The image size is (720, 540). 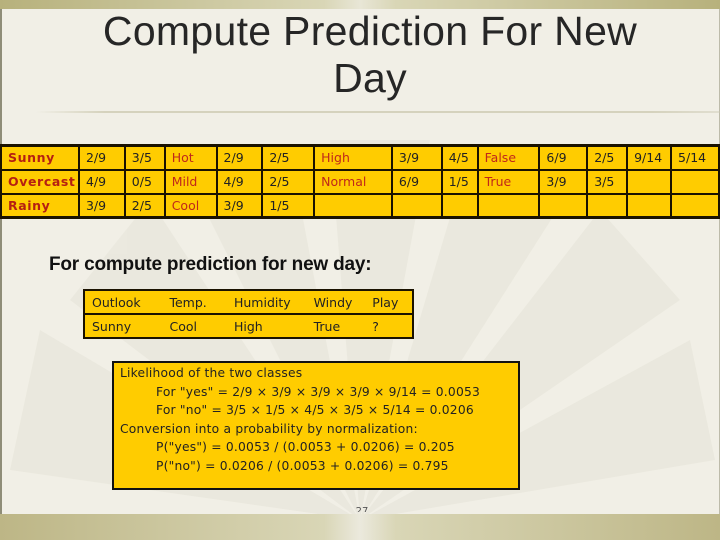 I want to click on likelihood-heading: Likelihood of the two classes, so click(x=211, y=373).